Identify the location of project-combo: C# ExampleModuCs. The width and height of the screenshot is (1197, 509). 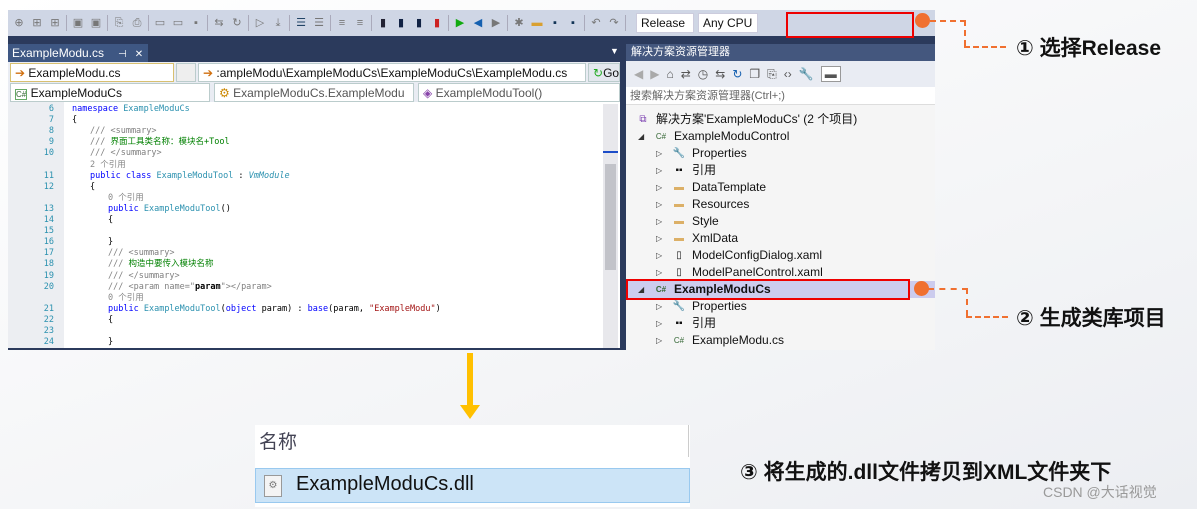
(110, 92).